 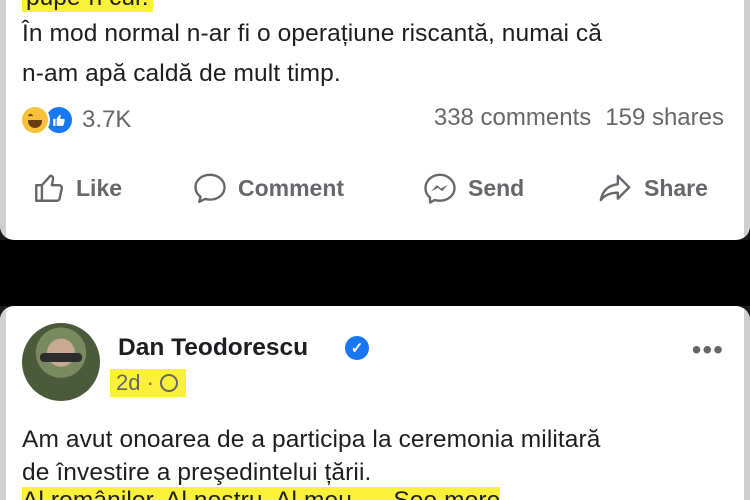 I want to click on black-separator-bar, so click(x=375, y=273).